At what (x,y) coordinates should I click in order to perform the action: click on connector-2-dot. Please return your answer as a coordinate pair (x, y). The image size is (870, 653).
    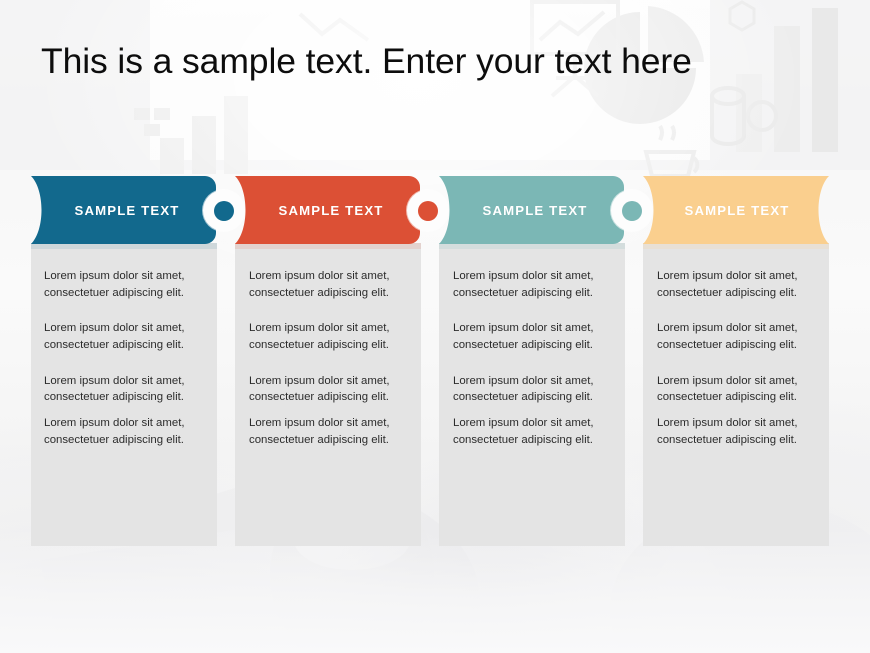
    Looking at the image, I should click on (427, 210).